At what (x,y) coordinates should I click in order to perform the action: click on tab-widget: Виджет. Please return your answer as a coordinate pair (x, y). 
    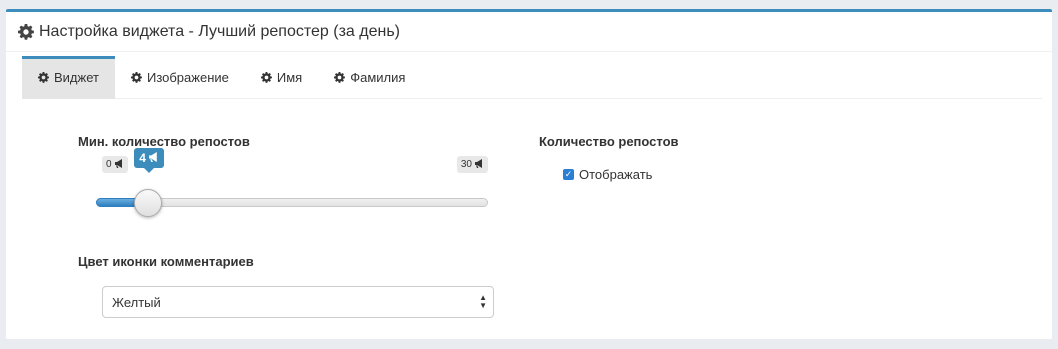
    Looking at the image, I should click on (68, 77).